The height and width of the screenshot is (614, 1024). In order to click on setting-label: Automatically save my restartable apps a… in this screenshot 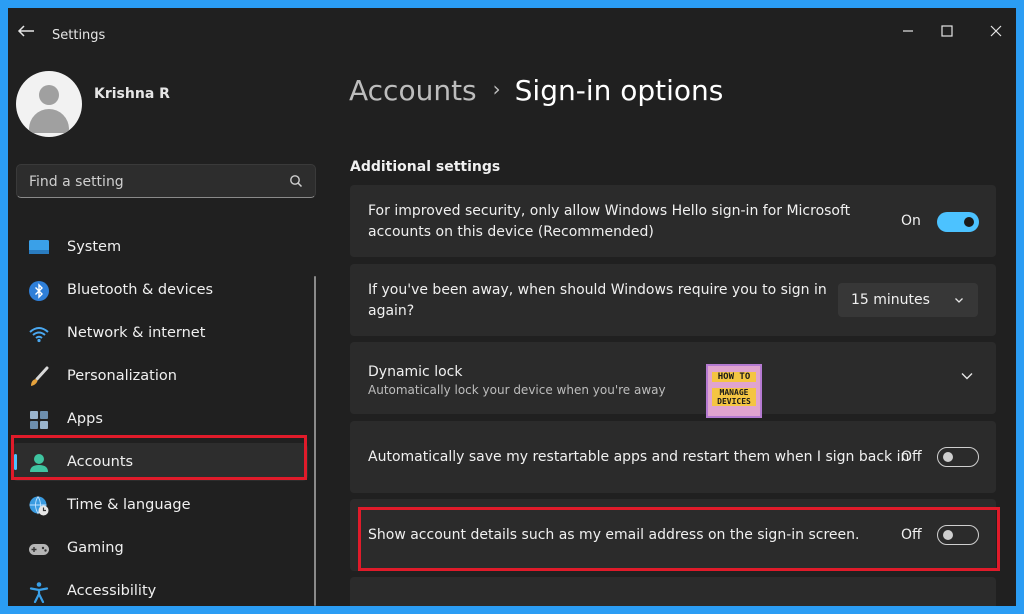, I will do `click(639, 457)`.